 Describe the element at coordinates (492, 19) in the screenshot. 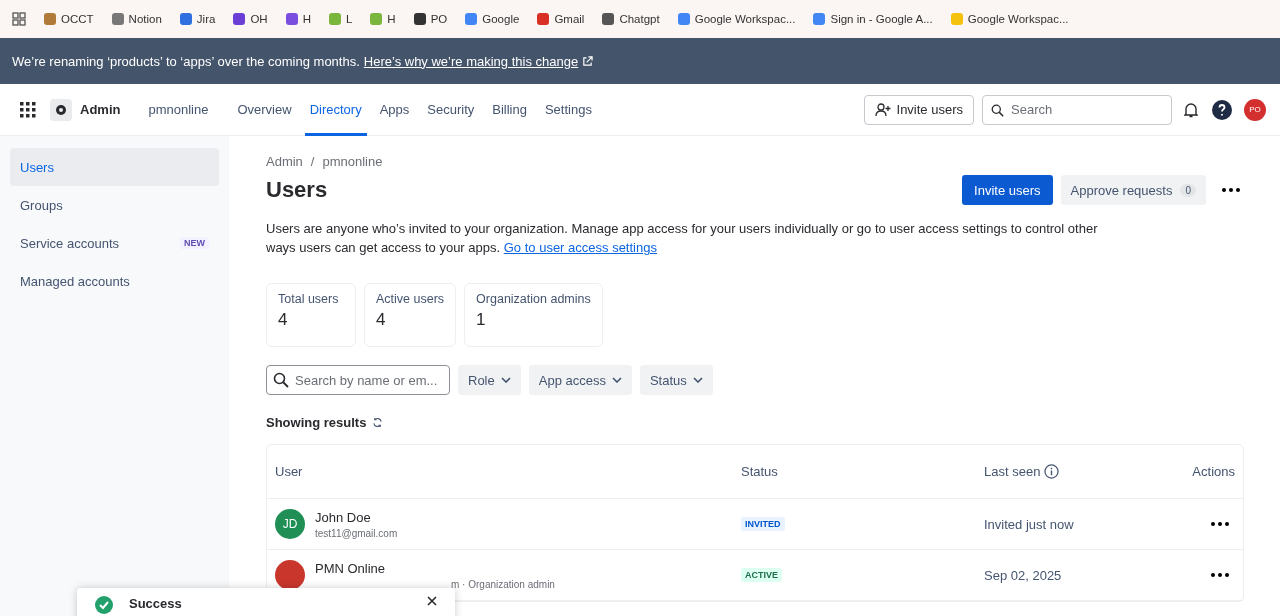

I see `bookmark: Google` at that location.